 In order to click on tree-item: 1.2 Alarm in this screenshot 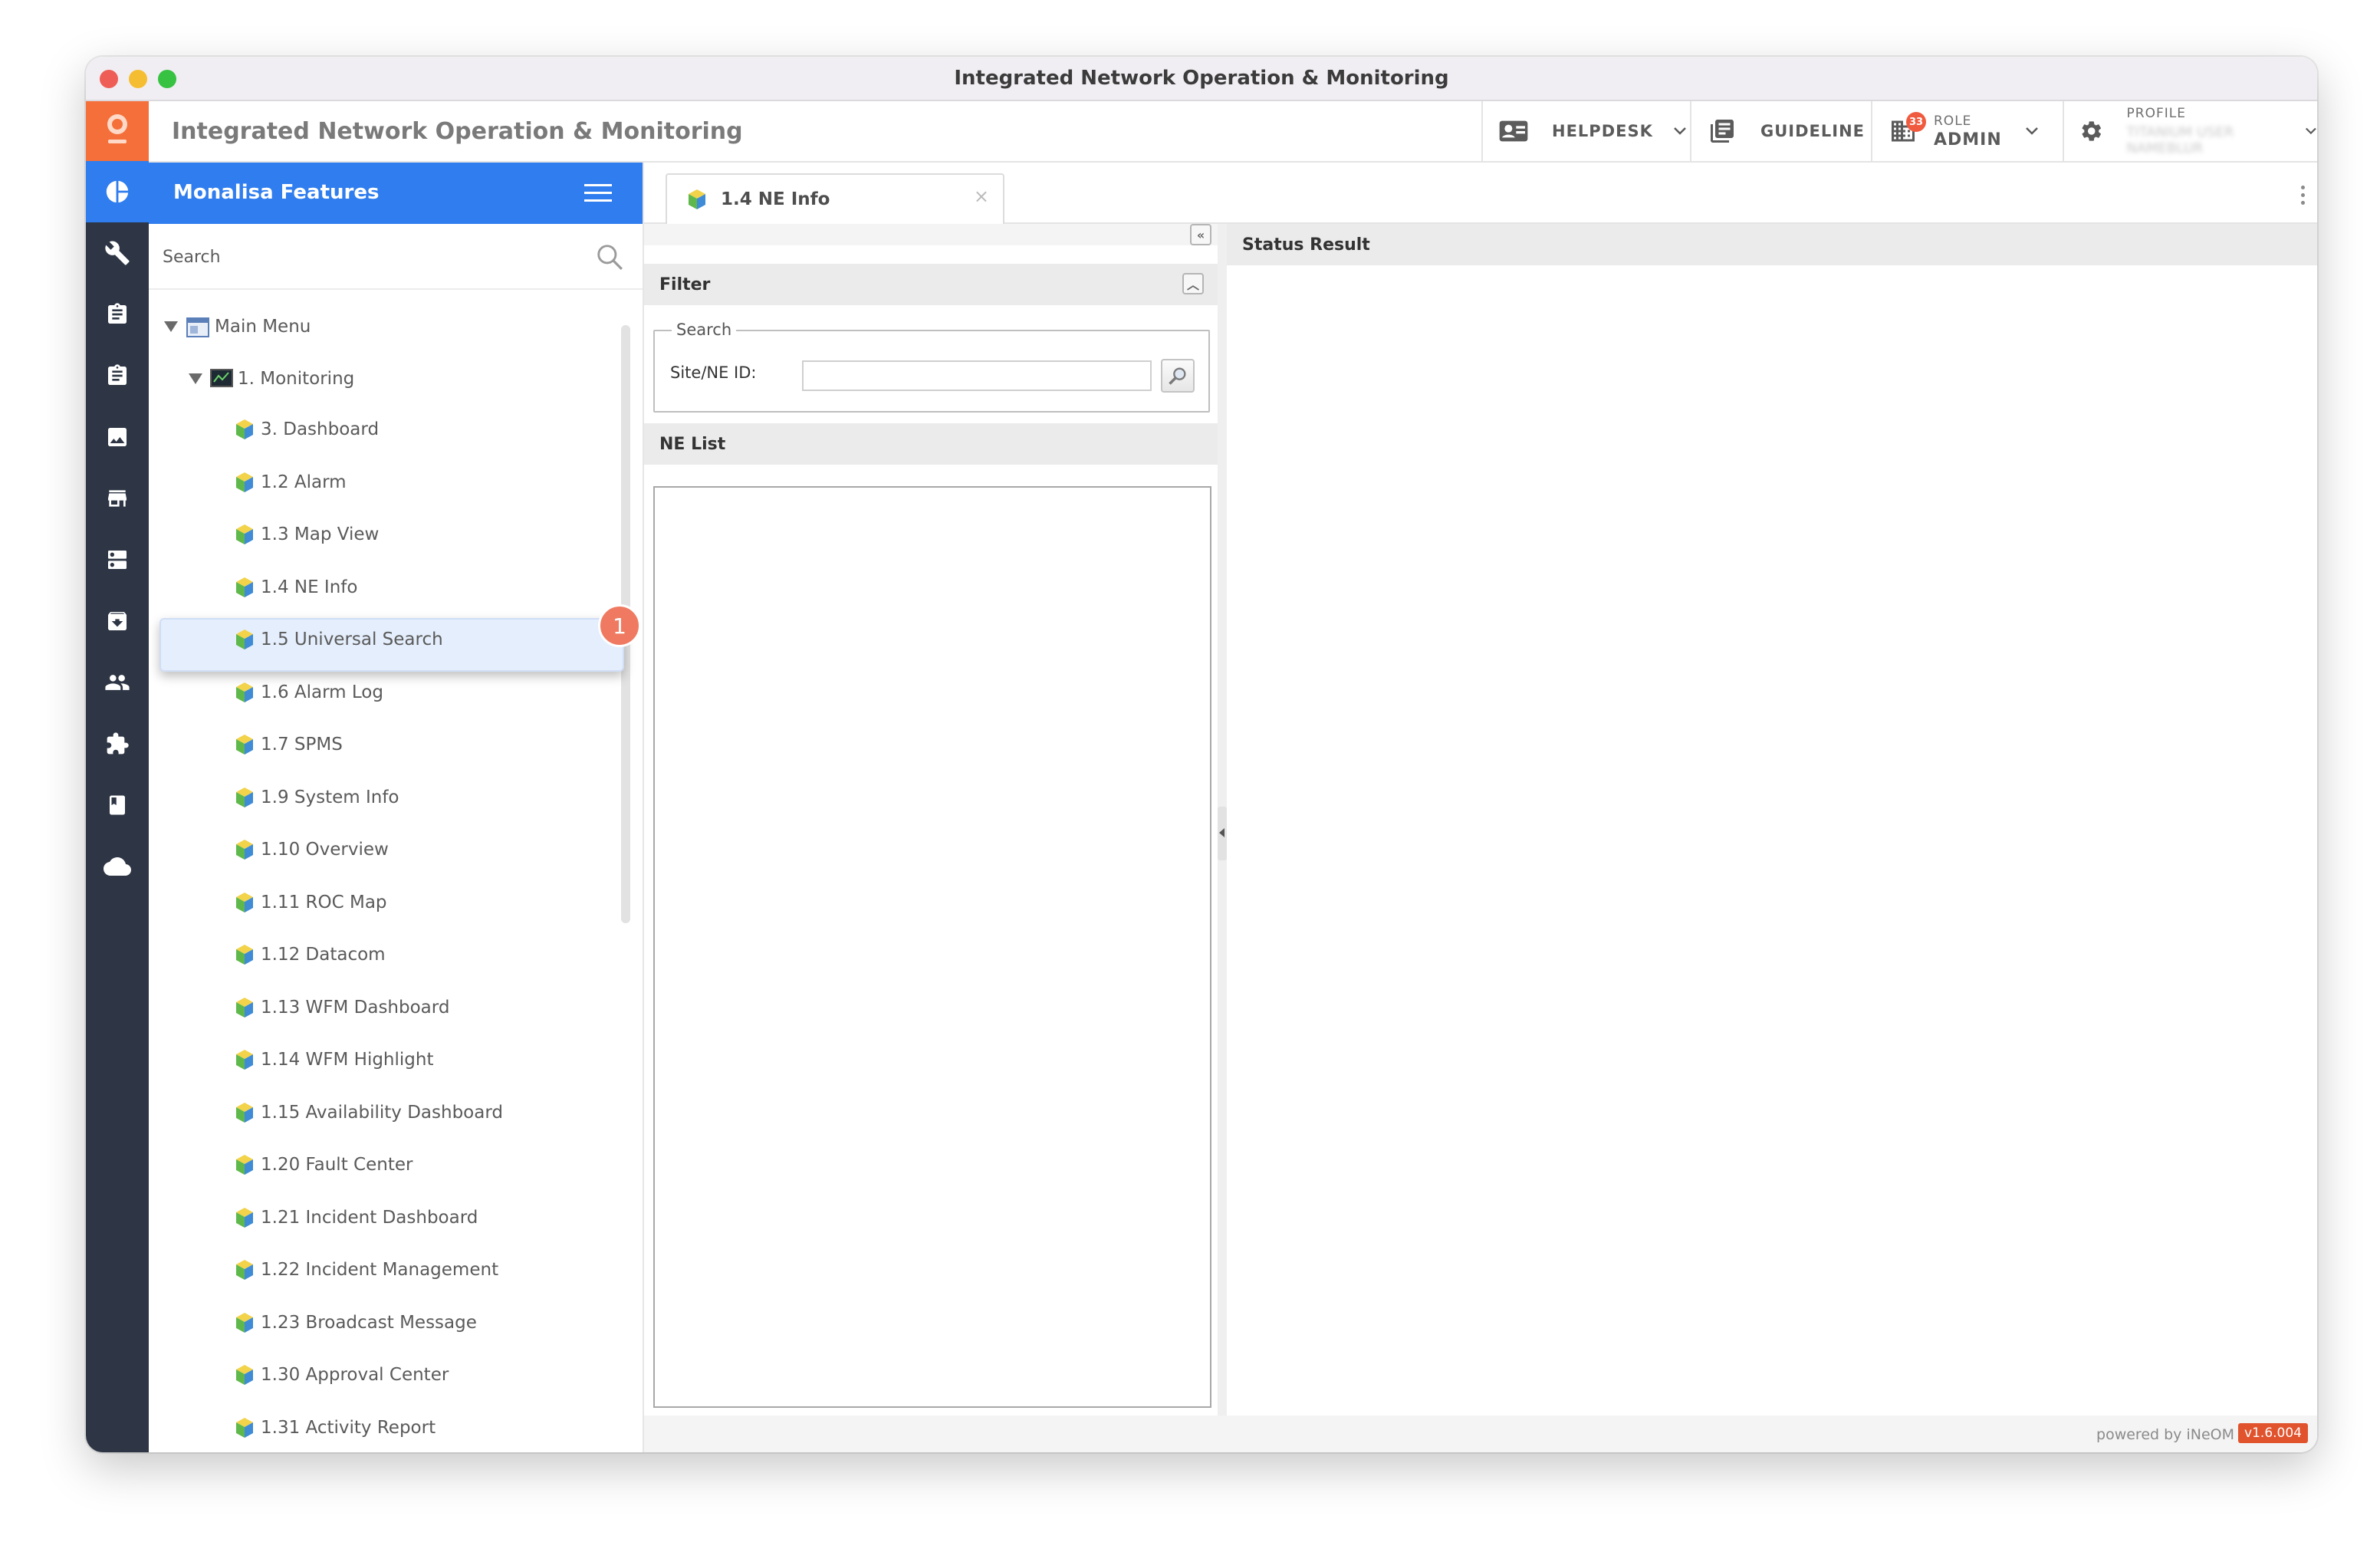, I will do `click(289, 482)`.